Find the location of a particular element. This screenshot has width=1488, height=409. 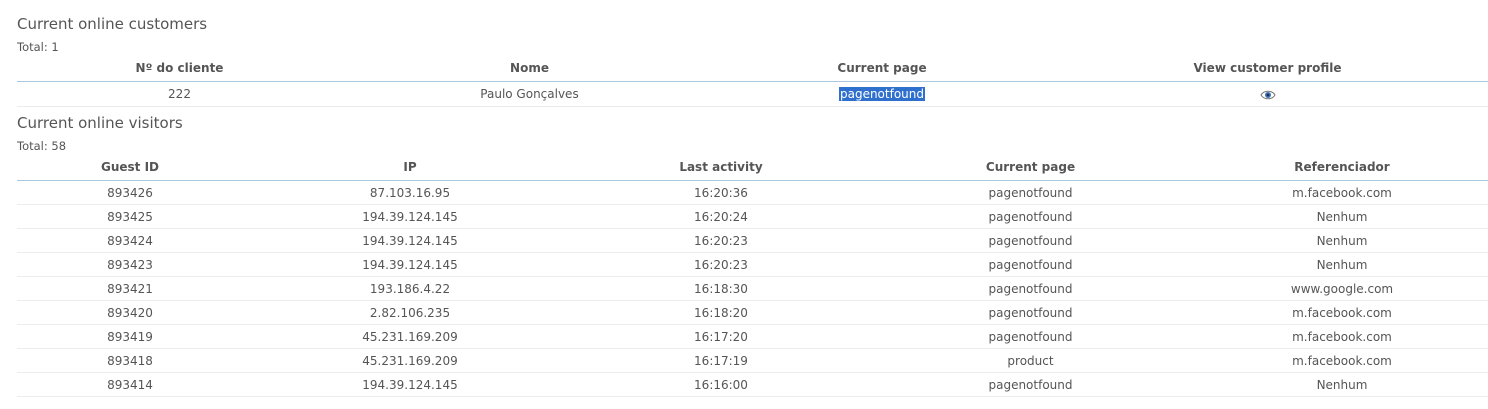

column-header-guest-id: Guest ID is located at coordinates (130, 167).